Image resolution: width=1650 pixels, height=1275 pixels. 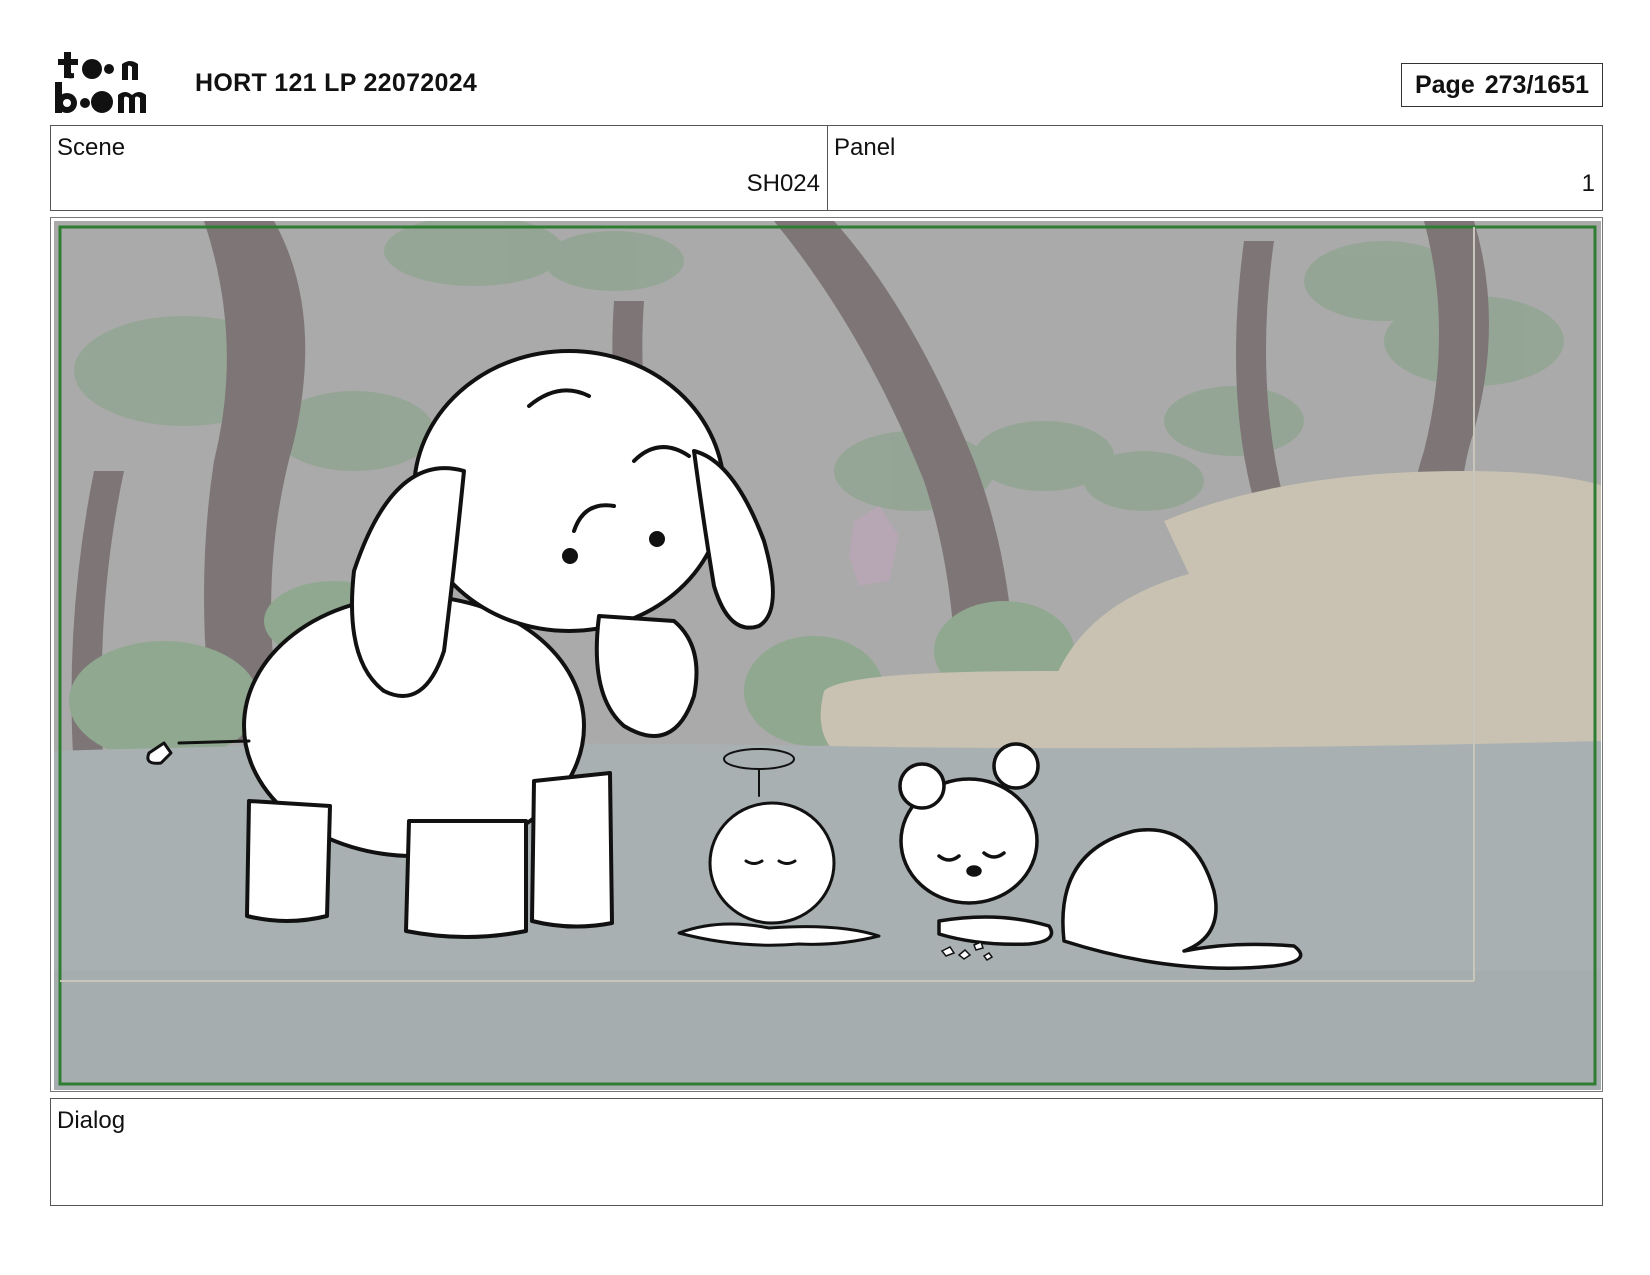 What do you see at coordinates (826, 1152) in the screenshot?
I see `dialog-section: Dialog` at bounding box center [826, 1152].